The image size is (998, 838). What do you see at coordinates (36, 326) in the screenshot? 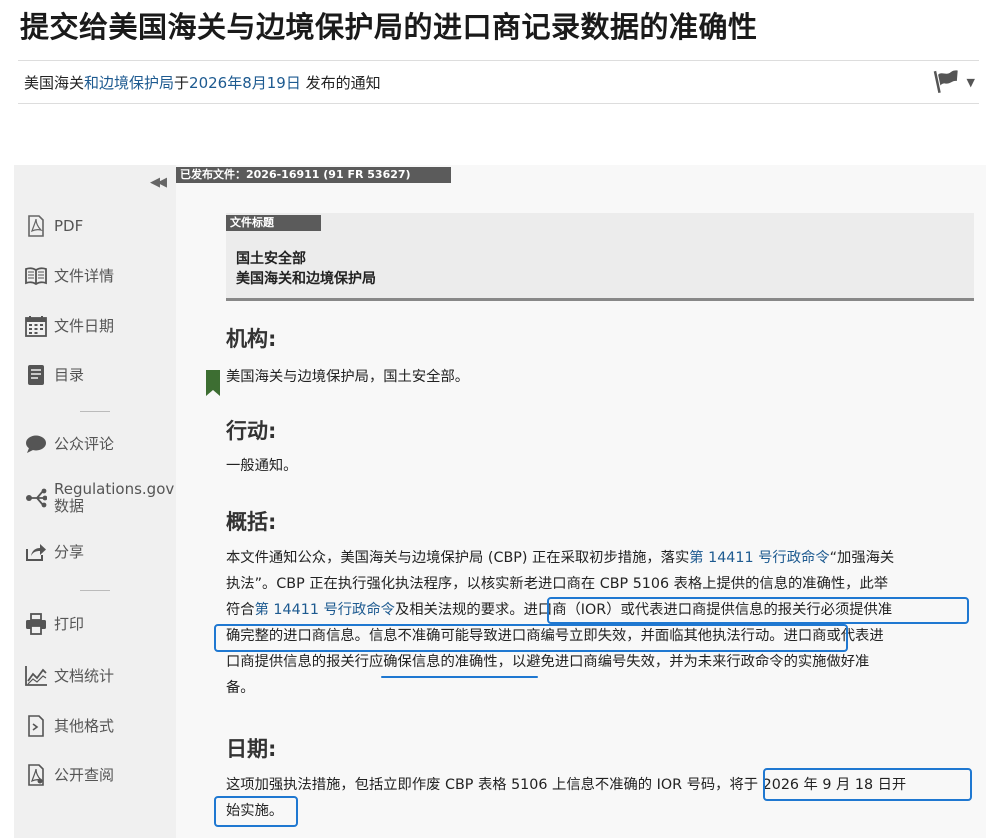
I see `calendar-icon` at bounding box center [36, 326].